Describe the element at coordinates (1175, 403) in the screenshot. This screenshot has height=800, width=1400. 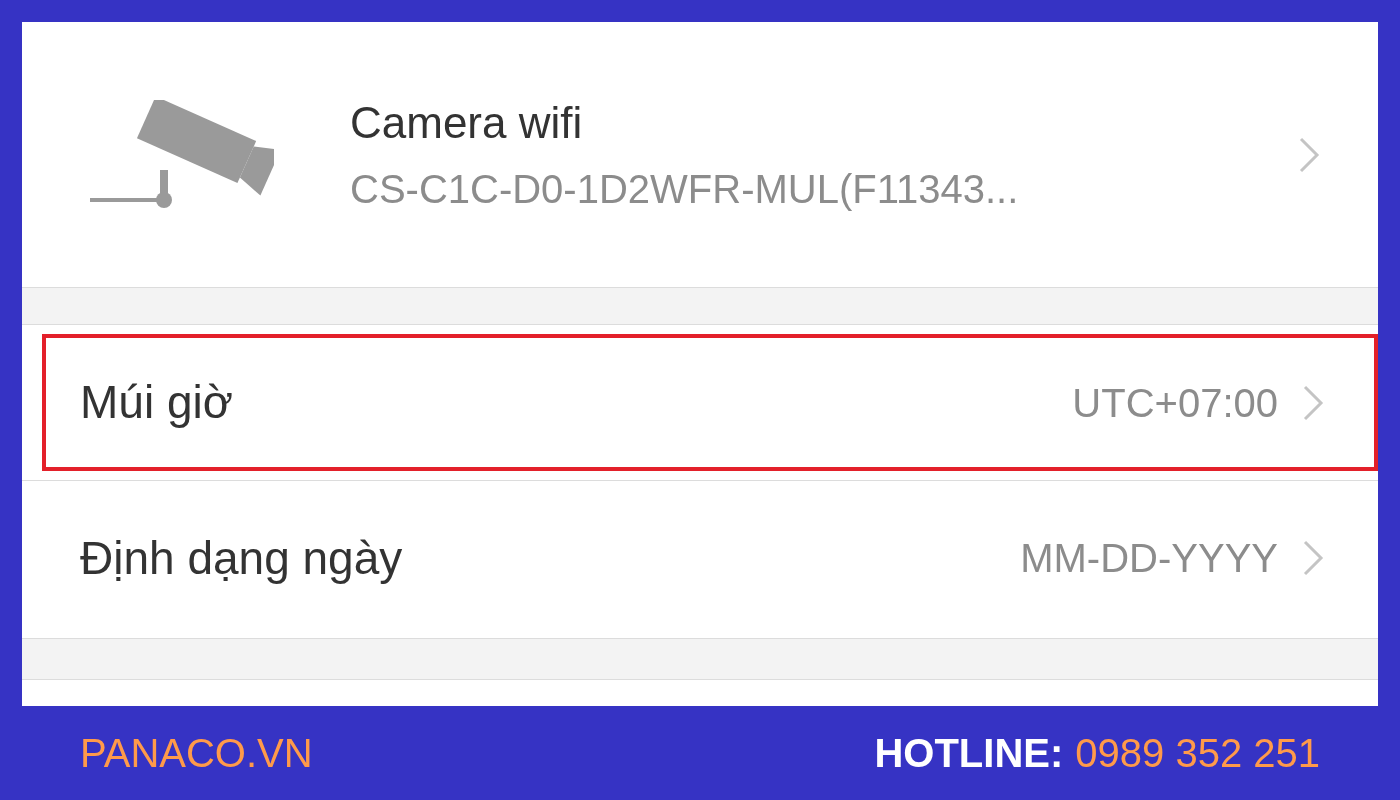
I see `setting-value: UTC+07:00` at that location.